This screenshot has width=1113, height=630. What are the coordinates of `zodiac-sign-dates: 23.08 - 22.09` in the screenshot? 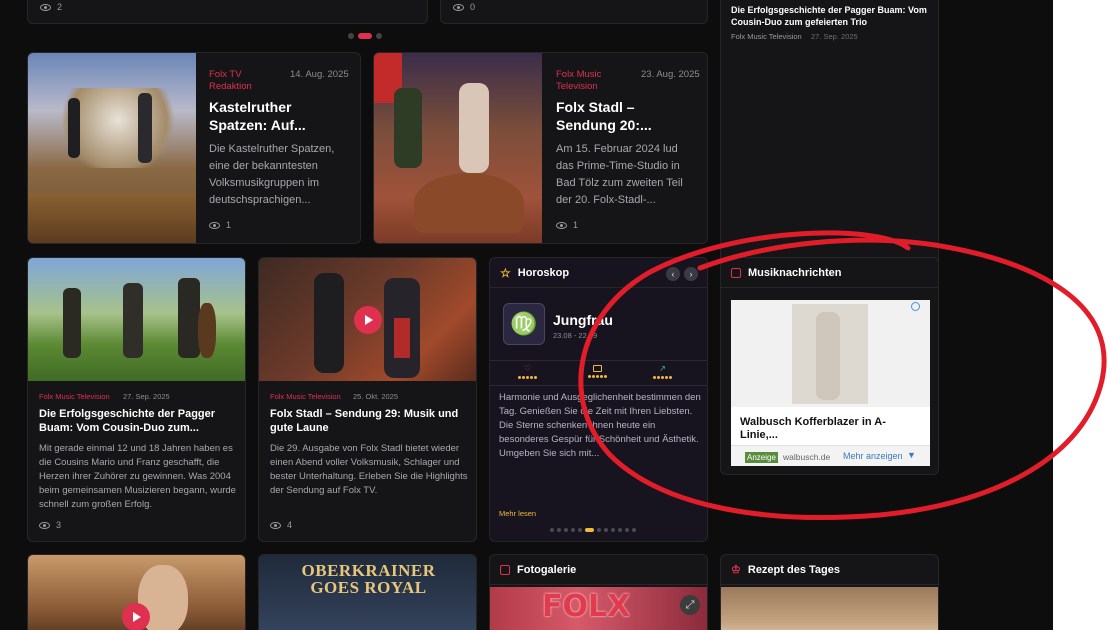 It's located at (575, 335).